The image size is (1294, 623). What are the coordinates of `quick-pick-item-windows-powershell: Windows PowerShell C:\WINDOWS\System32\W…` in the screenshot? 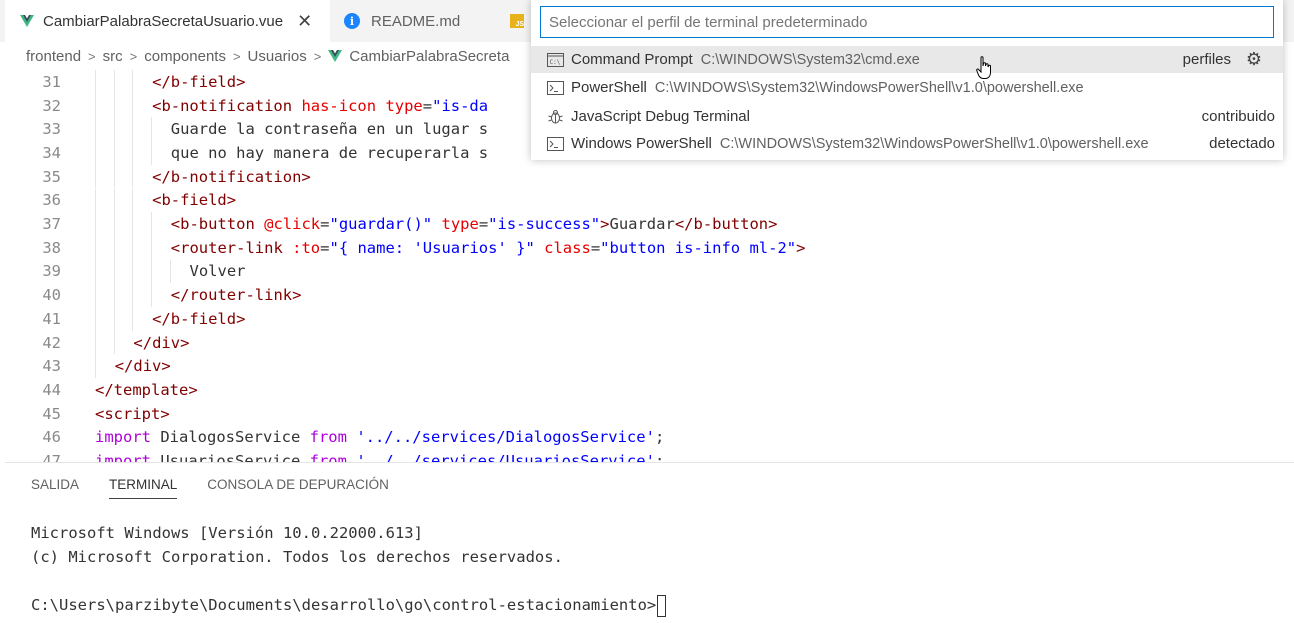 It's located at (907, 143).